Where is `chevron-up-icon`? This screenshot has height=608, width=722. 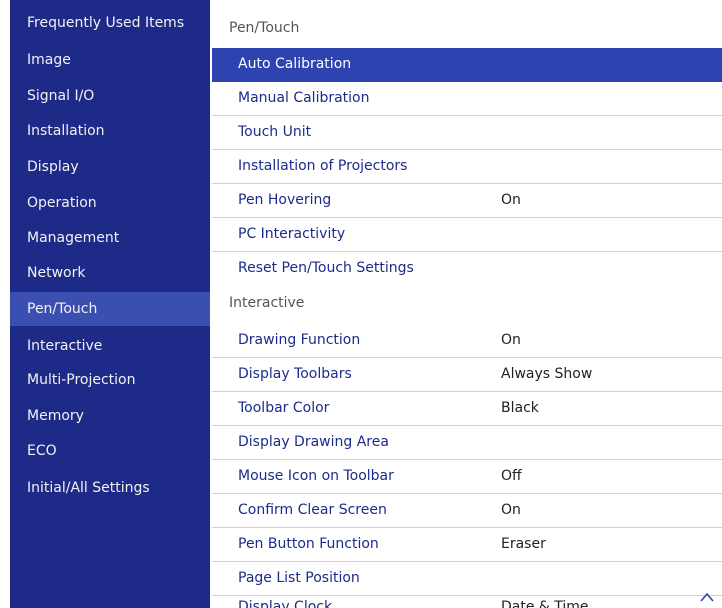
chevron-up-icon is located at coordinates (707, 597).